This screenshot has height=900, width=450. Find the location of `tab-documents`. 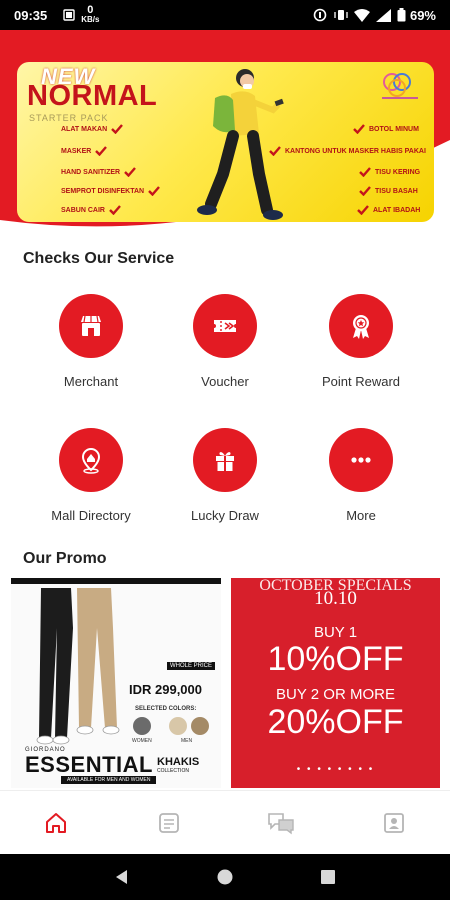

tab-documents is located at coordinates (169, 823).